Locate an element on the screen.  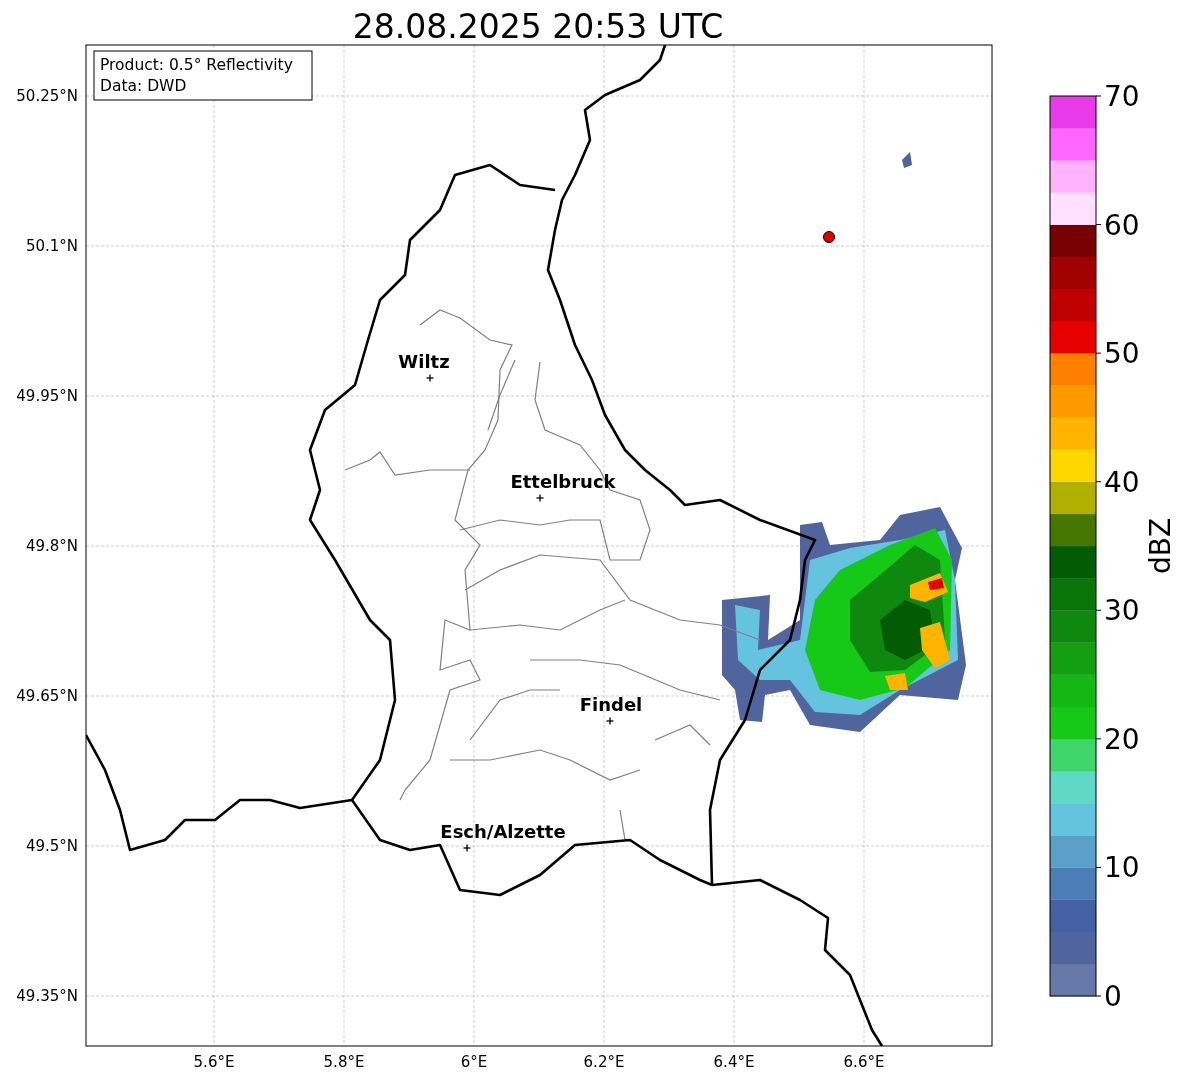
city-label: Findel is located at coordinates (611, 704).